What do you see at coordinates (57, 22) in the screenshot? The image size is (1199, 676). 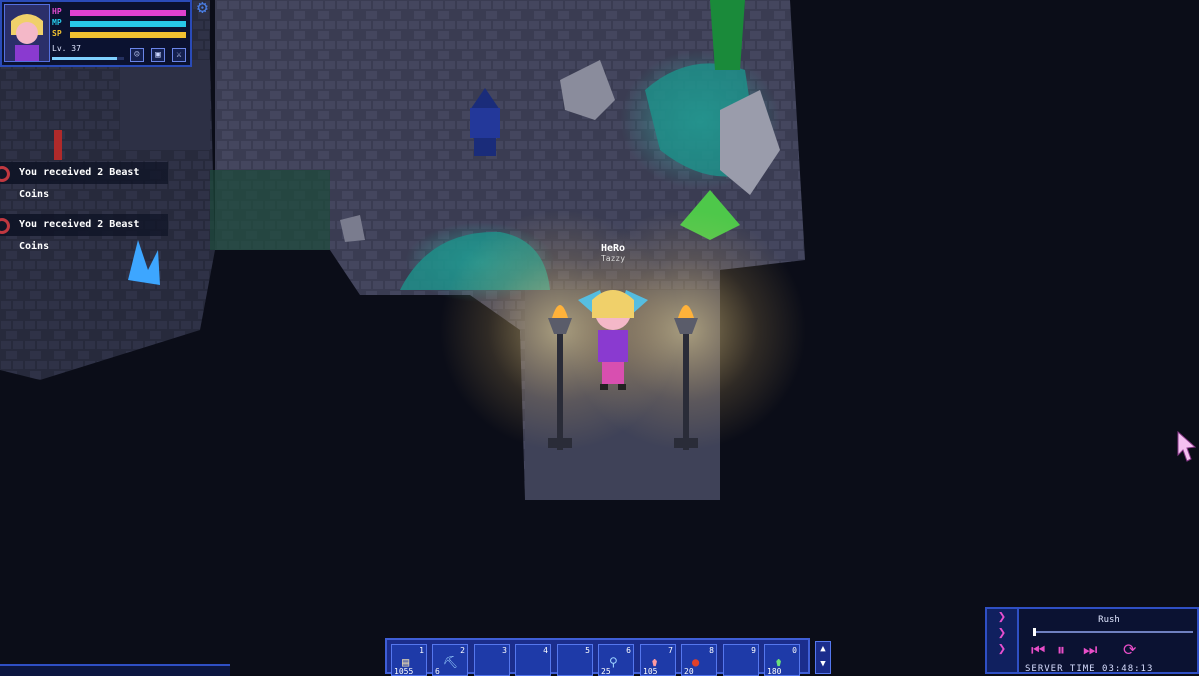 I see `mp-label: MP` at bounding box center [57, 22].